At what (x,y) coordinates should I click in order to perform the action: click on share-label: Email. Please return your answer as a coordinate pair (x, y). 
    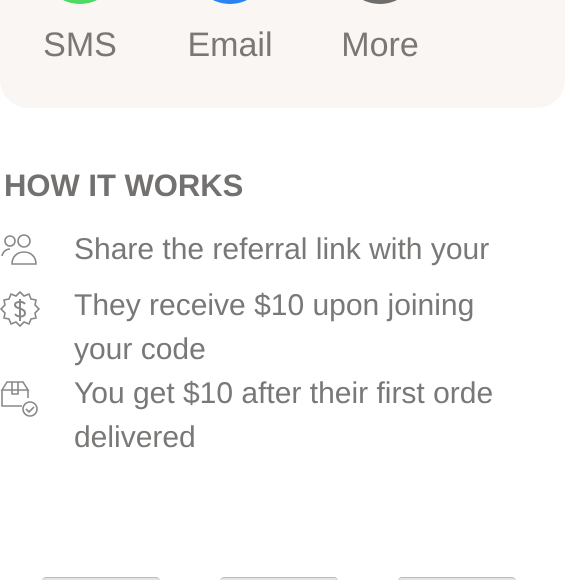
    Looking at the image, I should click on (230, 45).